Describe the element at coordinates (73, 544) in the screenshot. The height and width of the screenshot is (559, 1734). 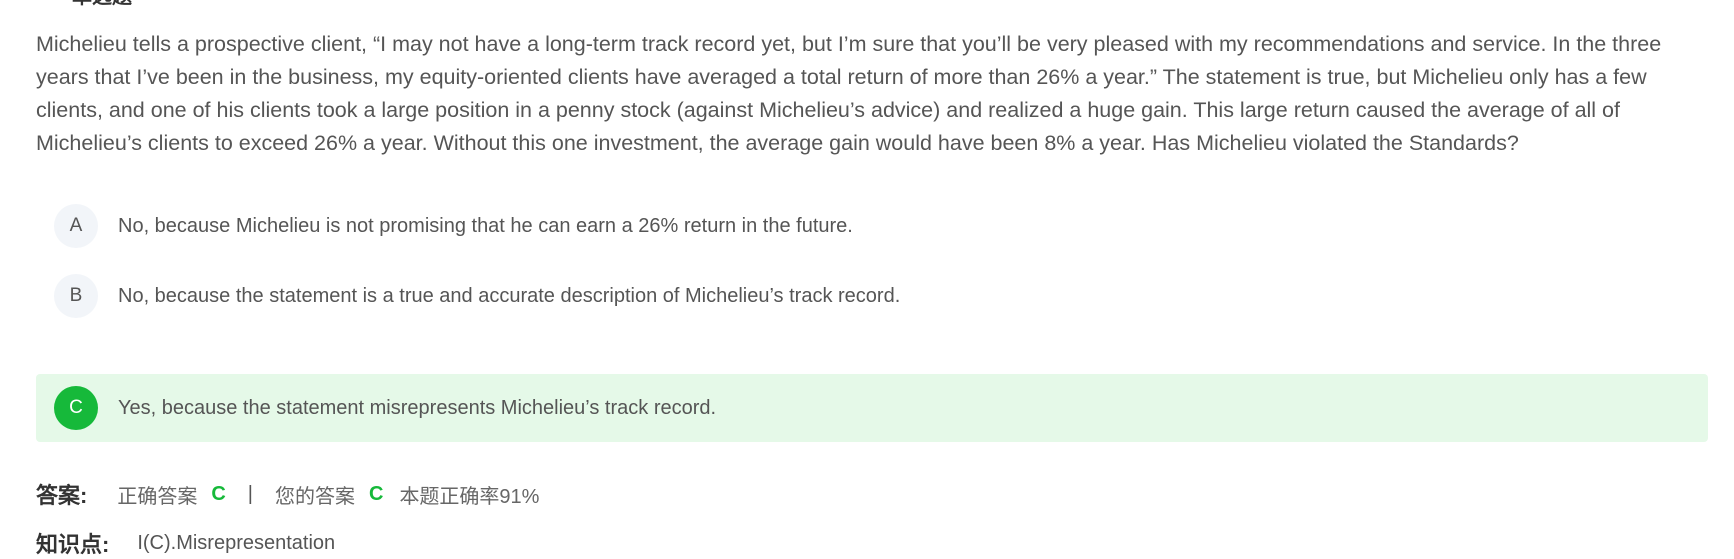
I see `knowledge-label: 知识点:` at that location.